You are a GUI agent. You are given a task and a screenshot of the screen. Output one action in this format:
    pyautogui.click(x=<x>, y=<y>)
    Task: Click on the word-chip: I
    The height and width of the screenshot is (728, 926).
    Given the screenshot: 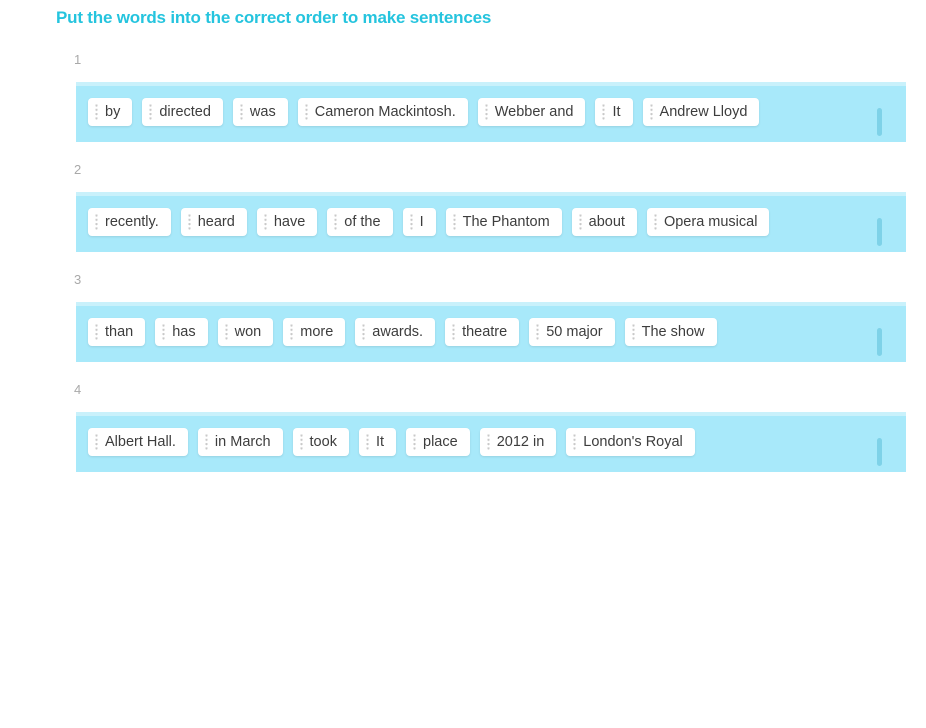 What is the action you would take?
    pyautogui.click(x=419, y=222)
    